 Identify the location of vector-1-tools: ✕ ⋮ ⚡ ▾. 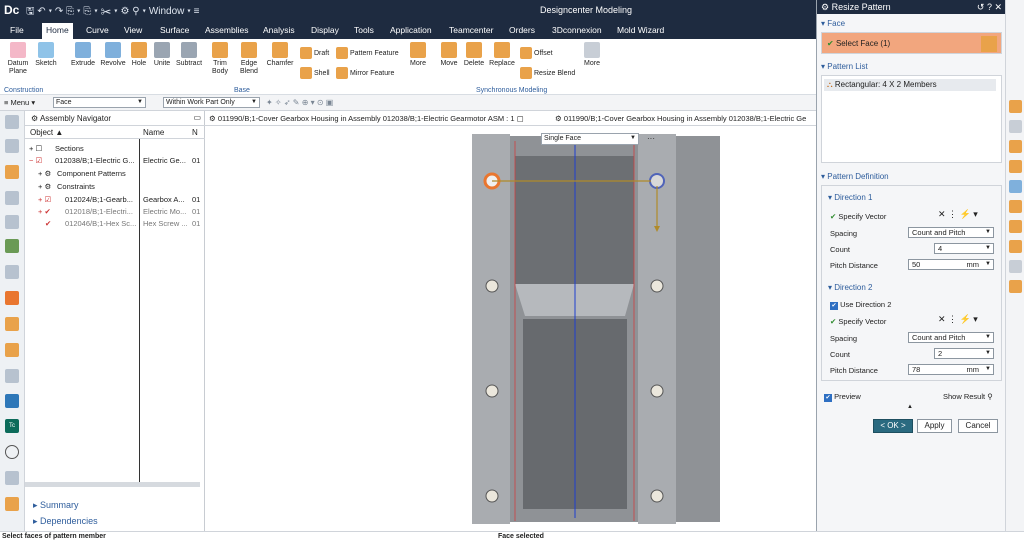
(958, 214).